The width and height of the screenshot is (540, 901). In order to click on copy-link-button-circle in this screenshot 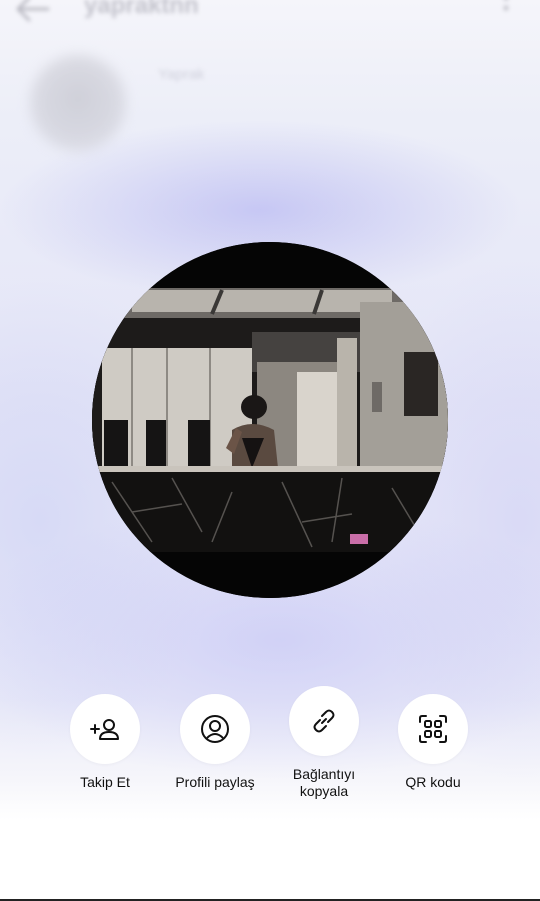, I will do `click(324, 721)`.